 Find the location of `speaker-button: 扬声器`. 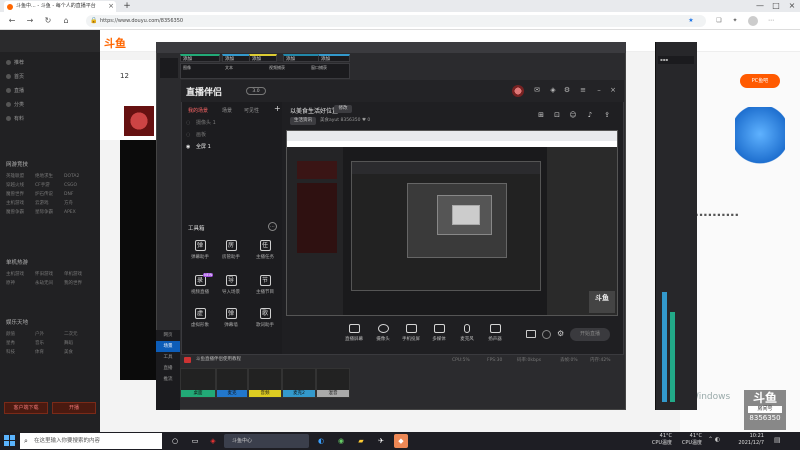

speaker-button: 扬声器 is located at coordinates (495, 337).